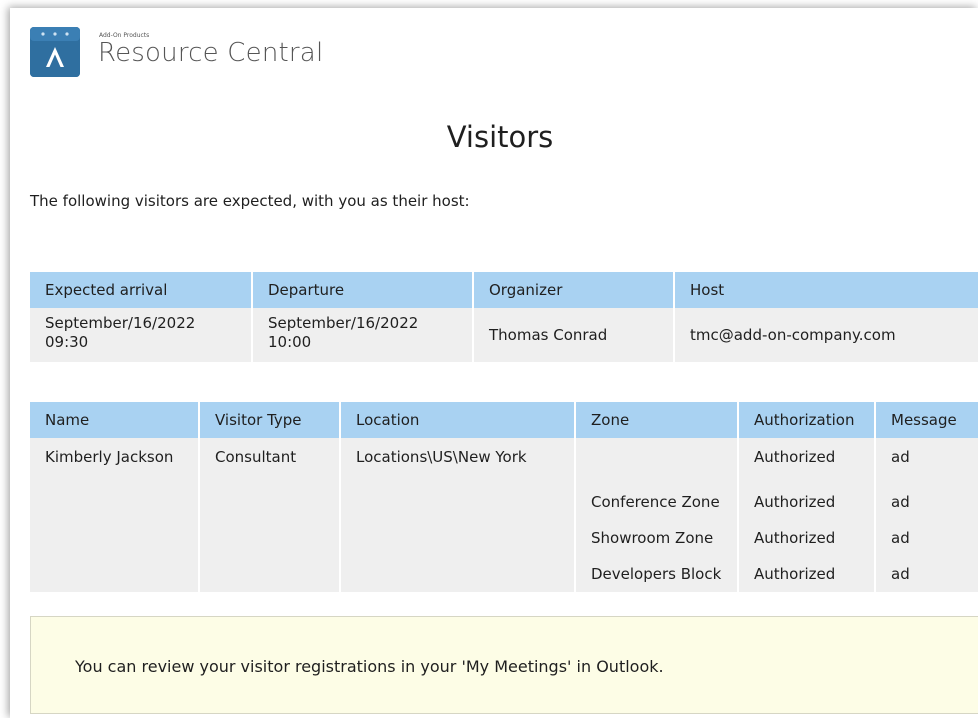 The image size is (978, 718). I want to click on header-expected-arrival: Expected arrival, so click(141, 290).